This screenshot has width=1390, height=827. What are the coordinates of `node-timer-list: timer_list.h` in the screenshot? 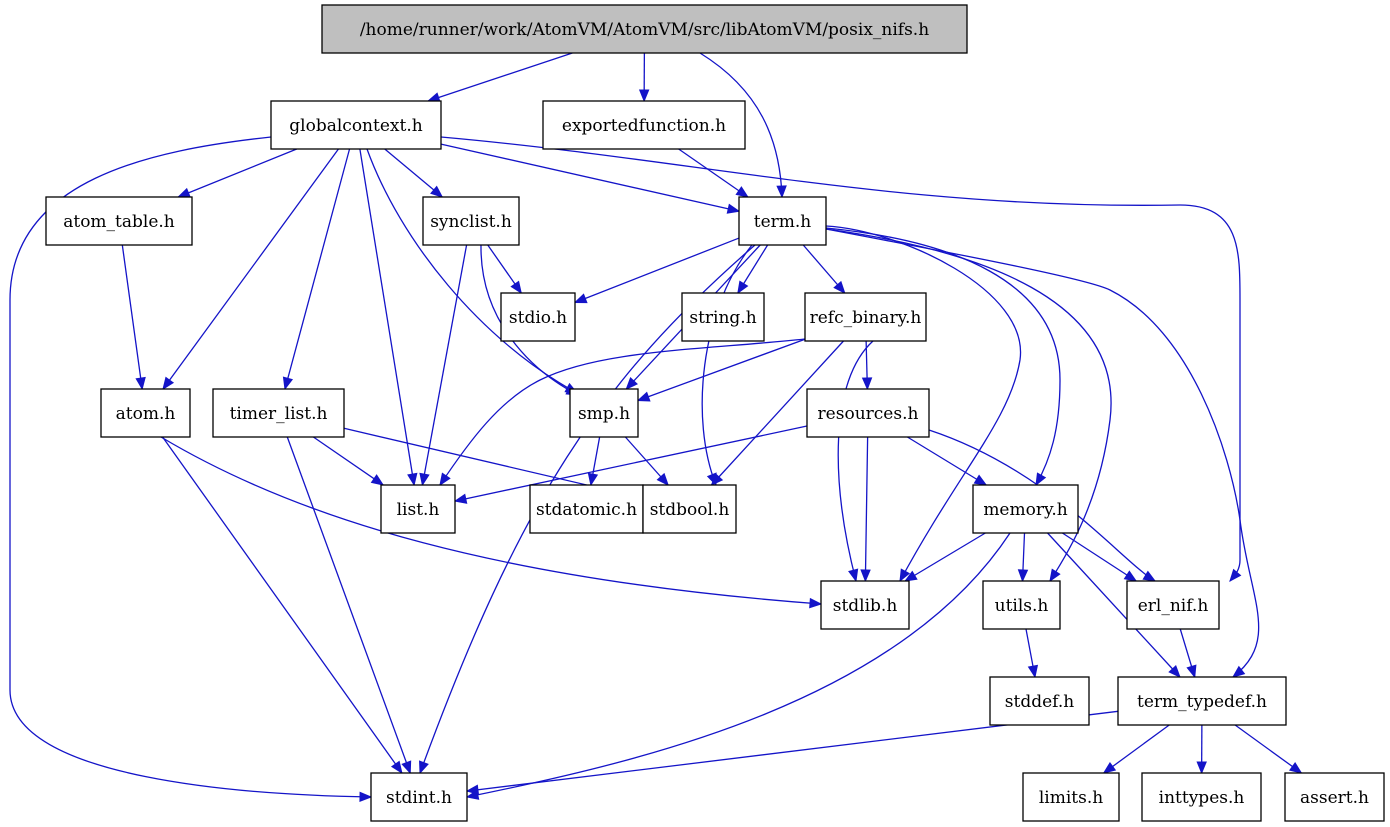 It's located at (278, 413).